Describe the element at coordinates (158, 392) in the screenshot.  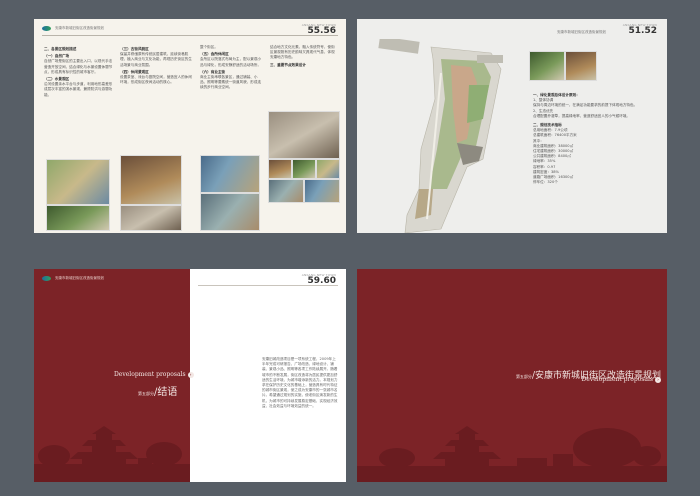
I see `section-title: 第五部分/结语` at that location.